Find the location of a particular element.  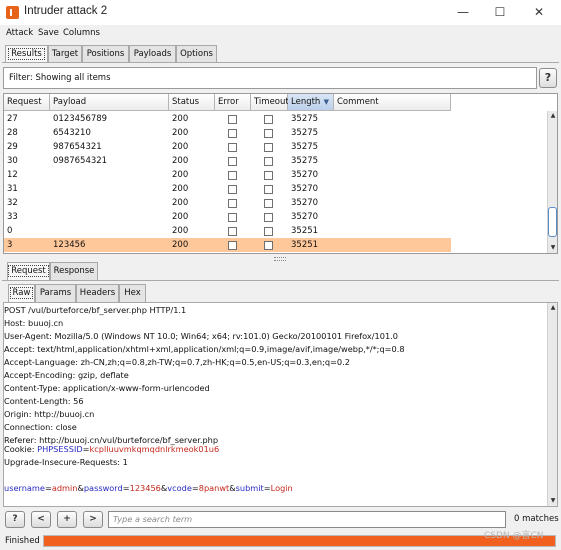

burp-app-icon is located at coordinates (12, 12).